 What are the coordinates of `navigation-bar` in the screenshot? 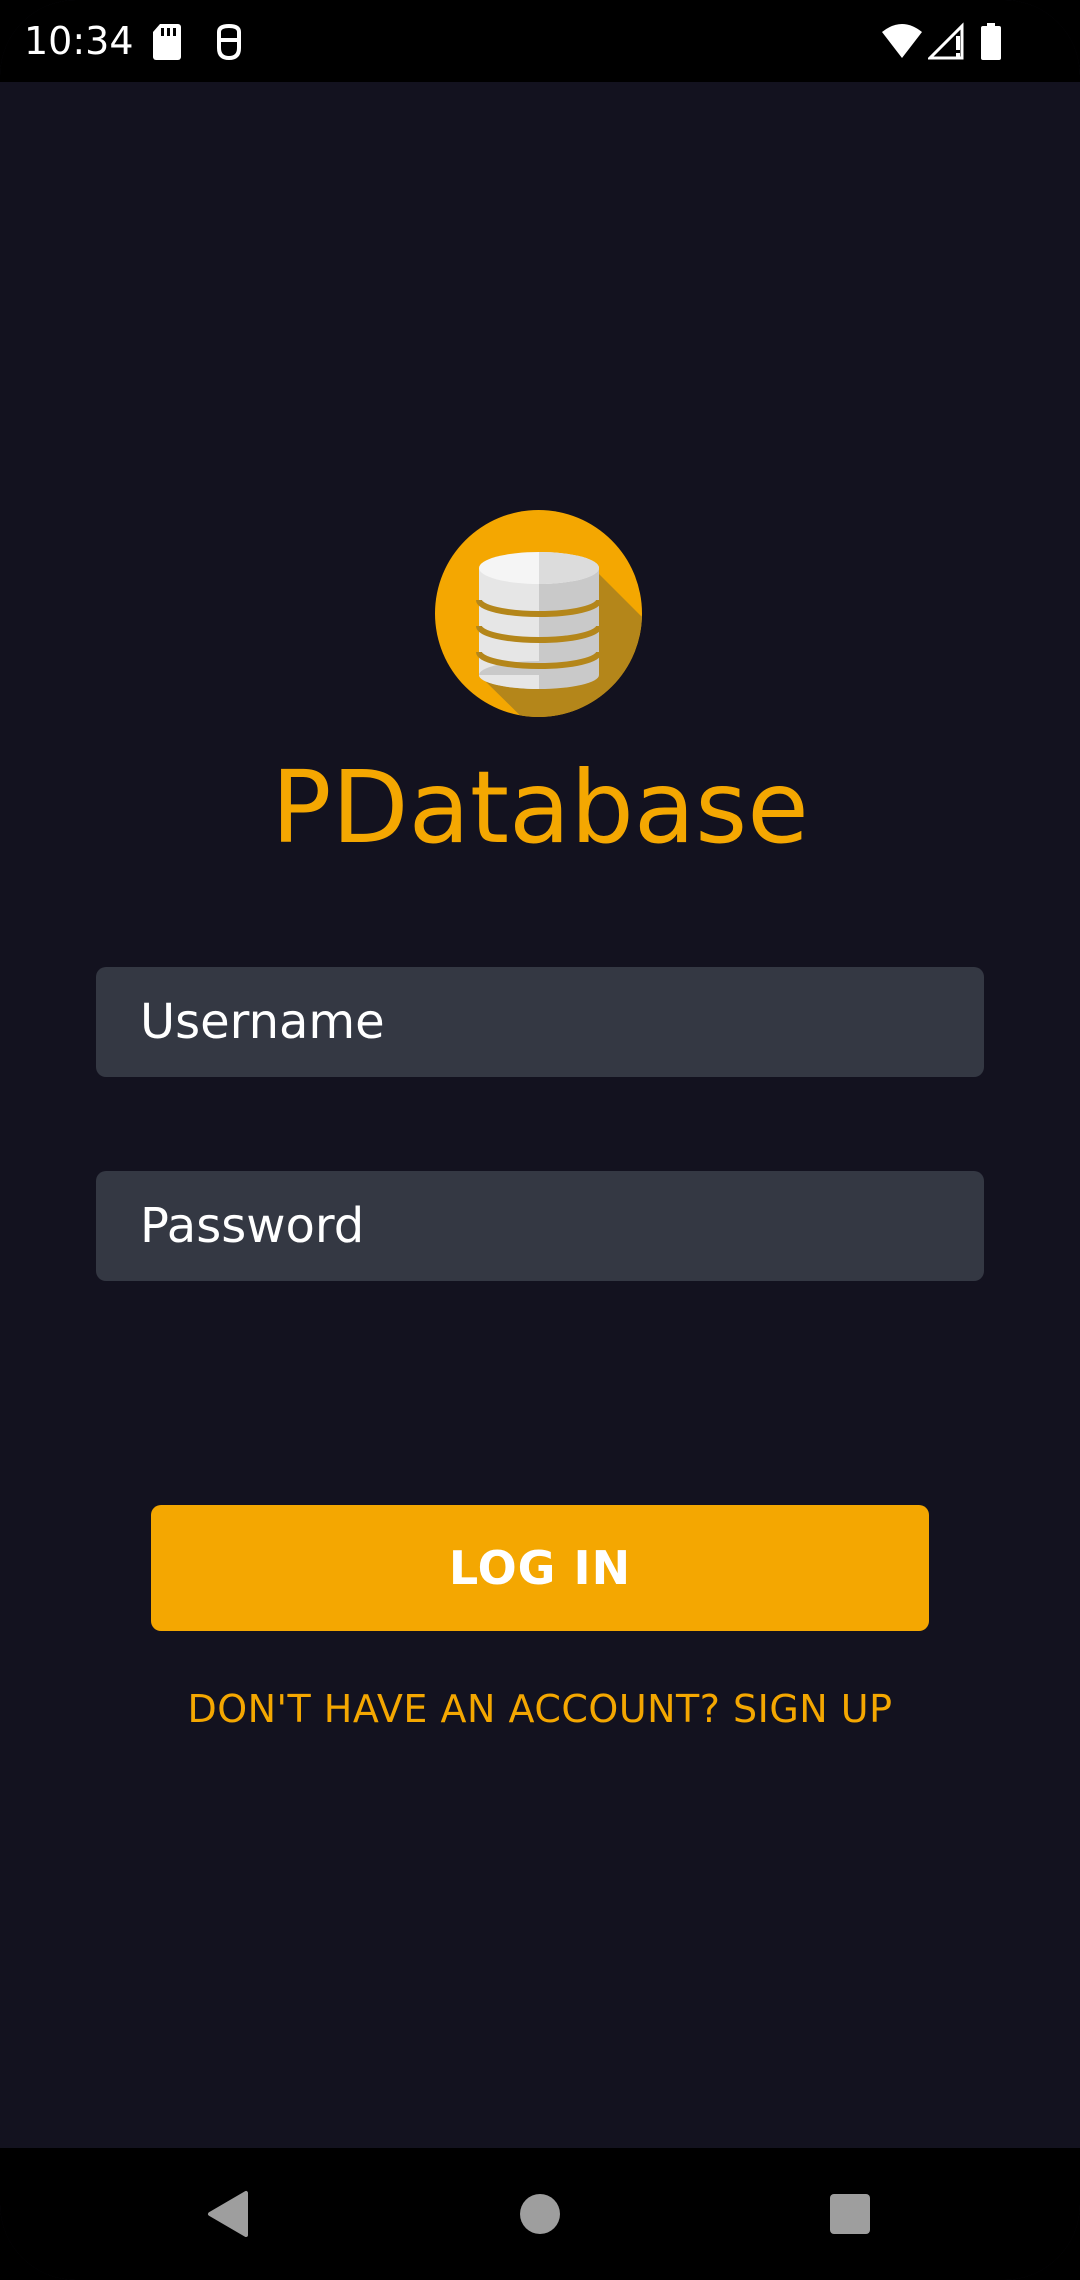 It's located at (540, 2214).